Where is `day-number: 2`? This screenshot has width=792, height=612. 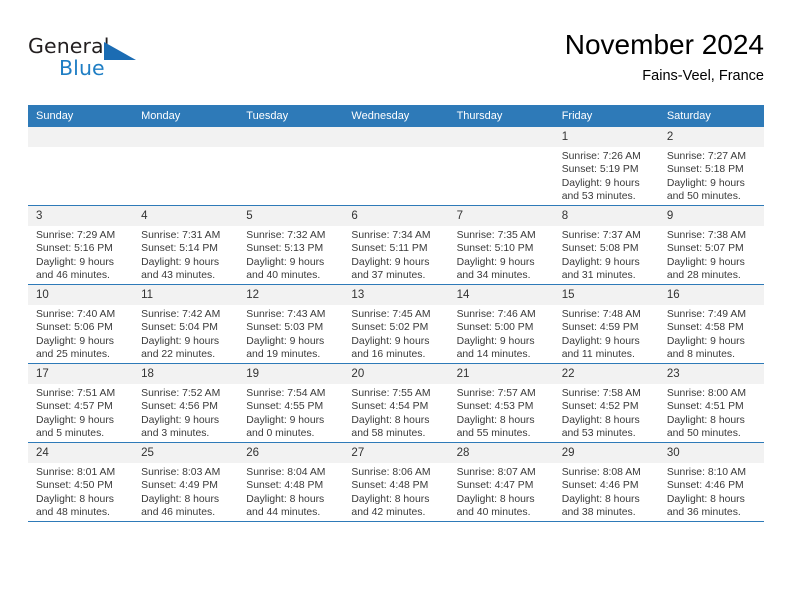
day-number: 2 is located at coordinates (711, 137).